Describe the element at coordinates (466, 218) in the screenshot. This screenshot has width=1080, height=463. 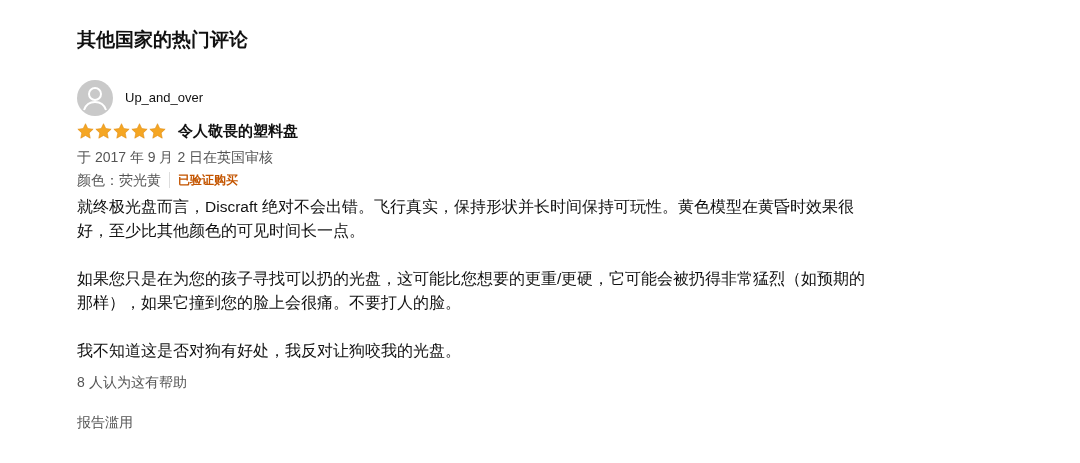
I see `review-paragraph: 就终极光盘而言，Discraft 绝对不会出错。飞行真实，保持形状并长时间保持可玩性。黄色模型在黄昏时效果很好，至少比其他颜色的可见时间长一点。` at that location.